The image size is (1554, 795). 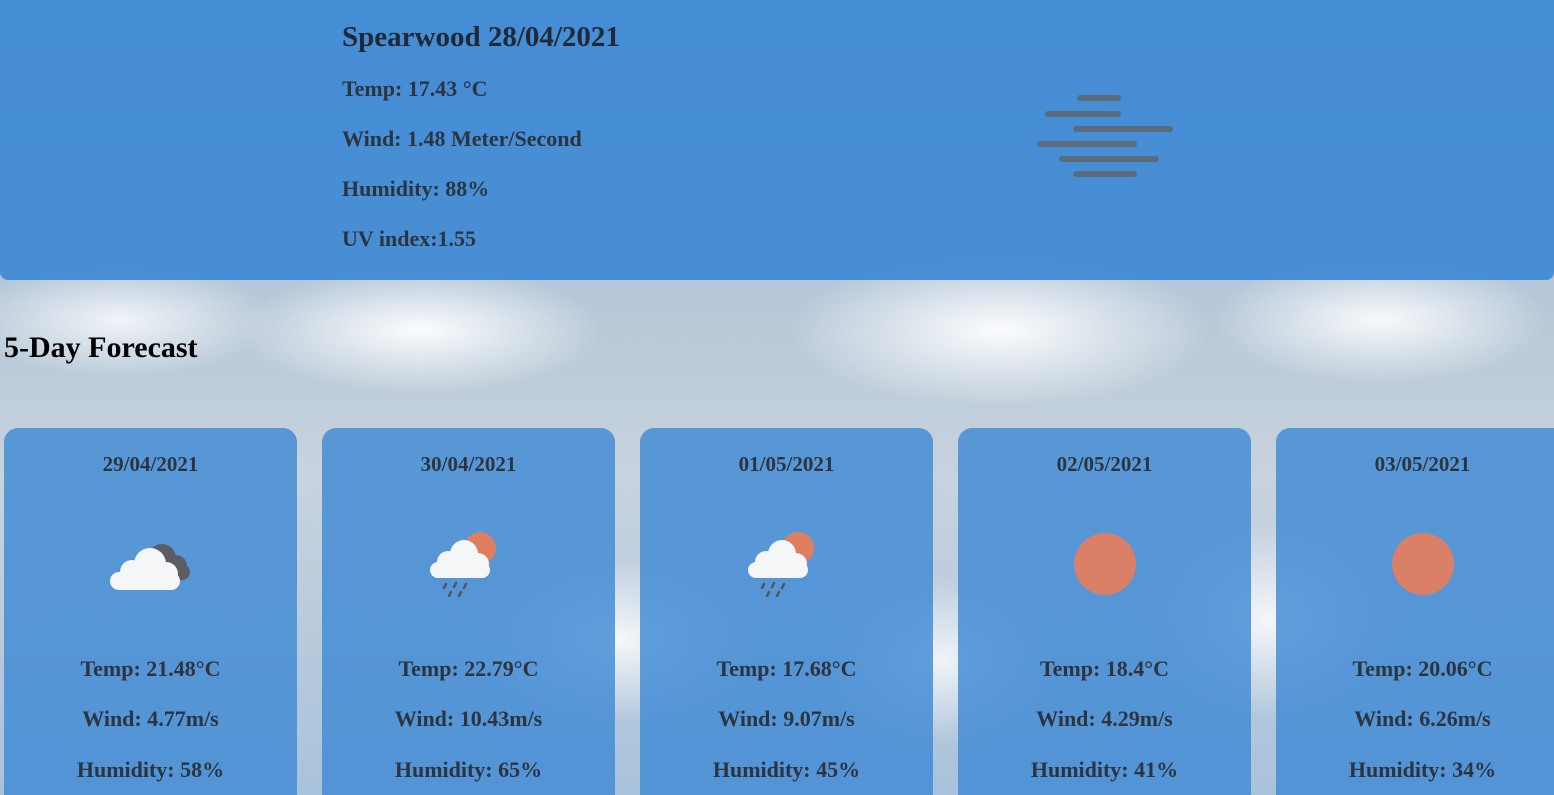 I want to click on forecast-humidity: Humidity: 65%, so click(x=468, y=769).